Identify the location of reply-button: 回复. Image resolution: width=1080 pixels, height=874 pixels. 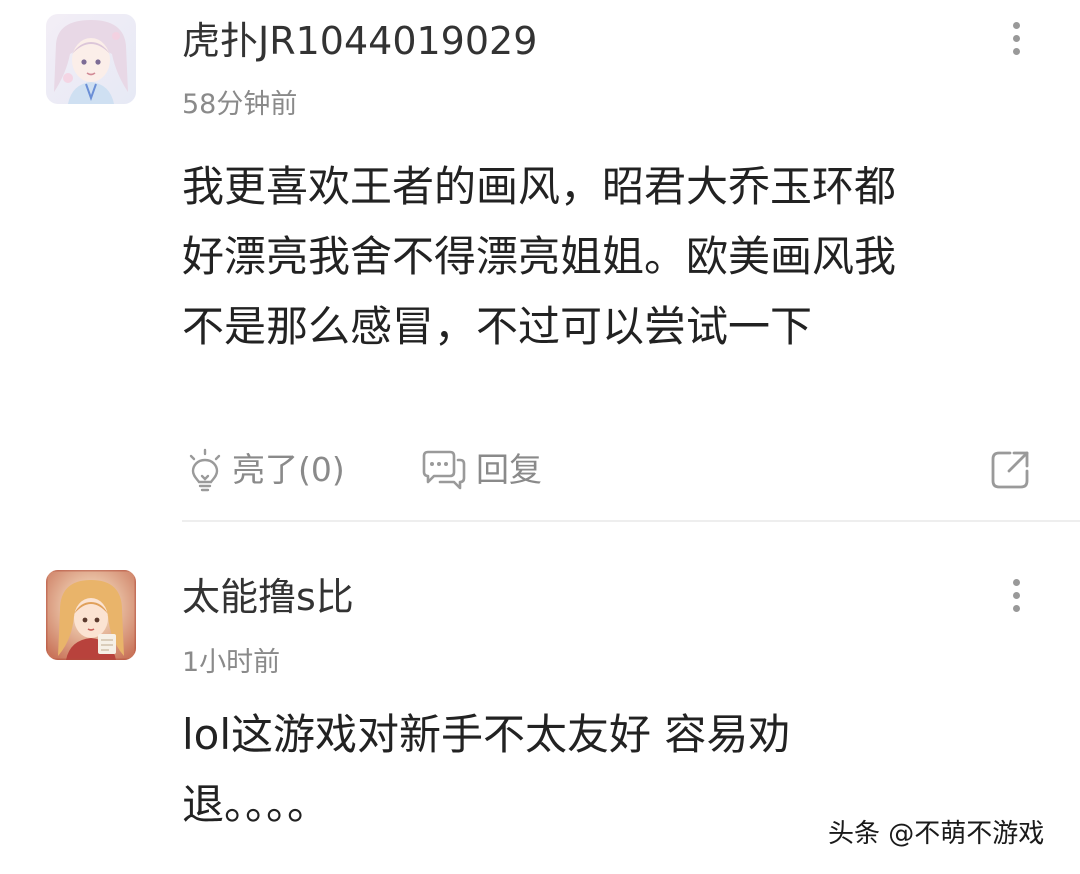
(481, 470).